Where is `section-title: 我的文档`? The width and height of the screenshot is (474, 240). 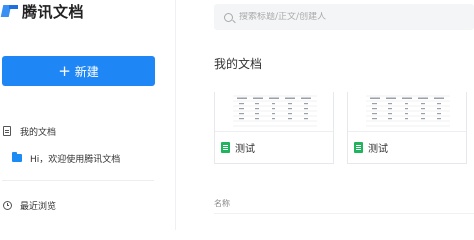 section-title: 我的文档 is located at coordinates (238, 64).